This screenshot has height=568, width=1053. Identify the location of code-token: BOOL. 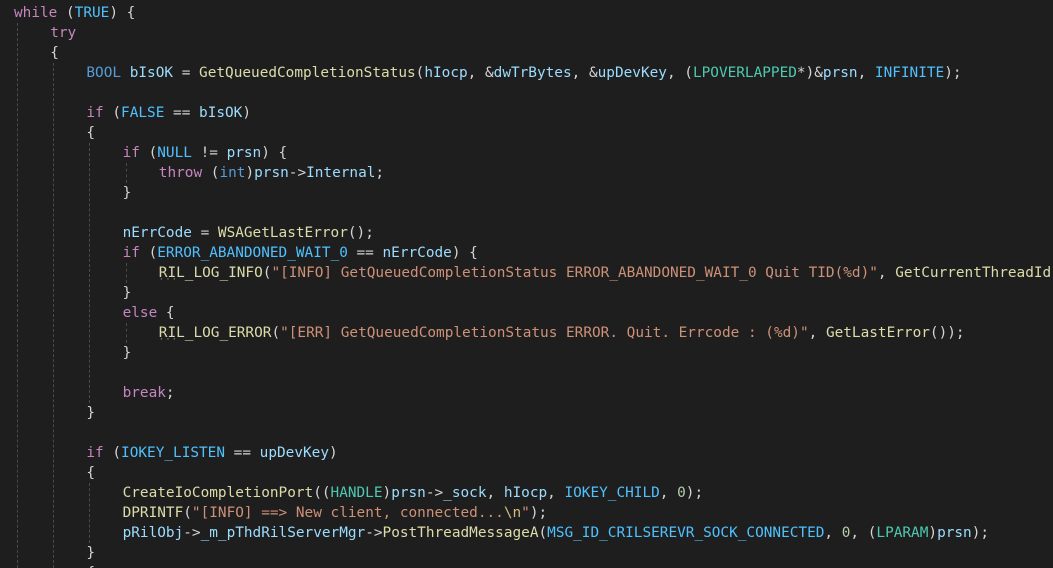
(104, 73).